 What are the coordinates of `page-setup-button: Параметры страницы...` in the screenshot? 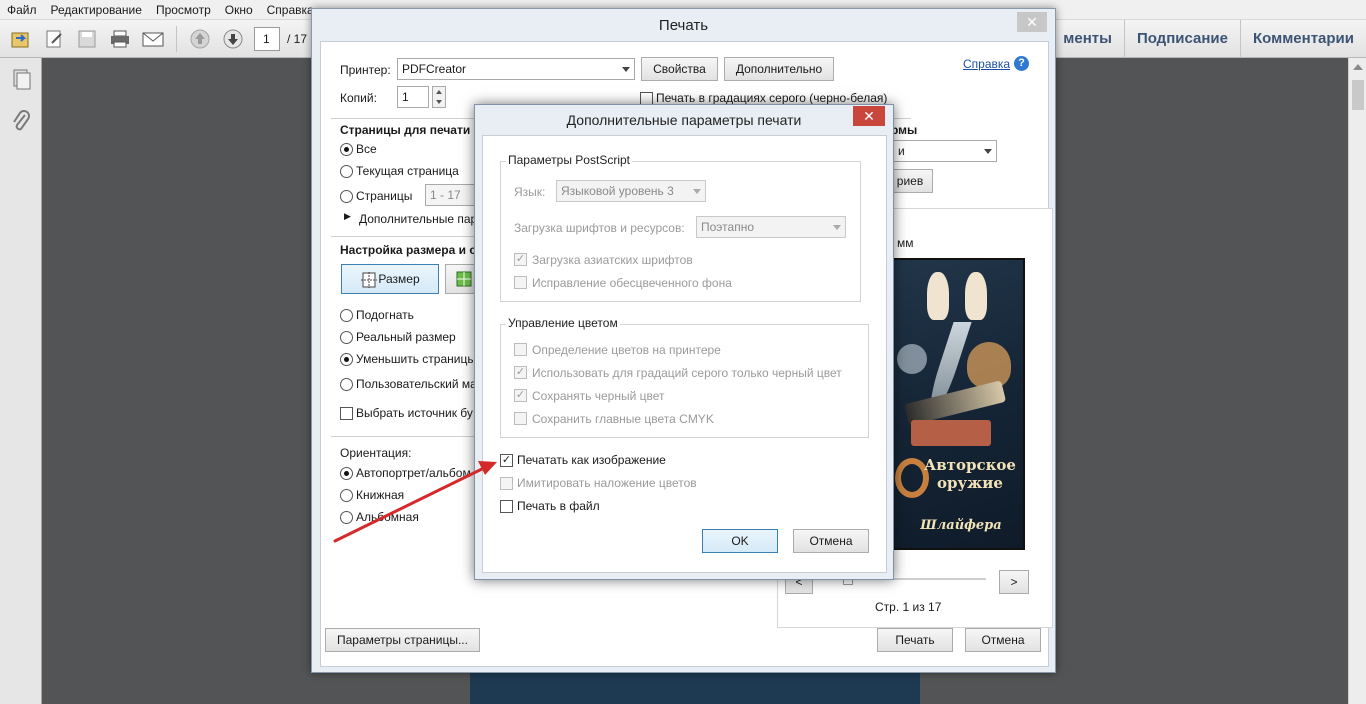 It's located at (402, 640).